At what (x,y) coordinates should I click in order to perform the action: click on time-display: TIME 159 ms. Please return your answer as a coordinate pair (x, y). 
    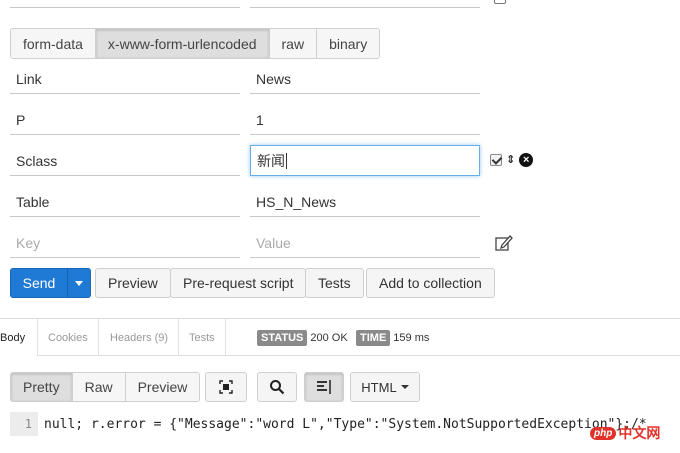
    Looking at the image, I should click on (392, 338).